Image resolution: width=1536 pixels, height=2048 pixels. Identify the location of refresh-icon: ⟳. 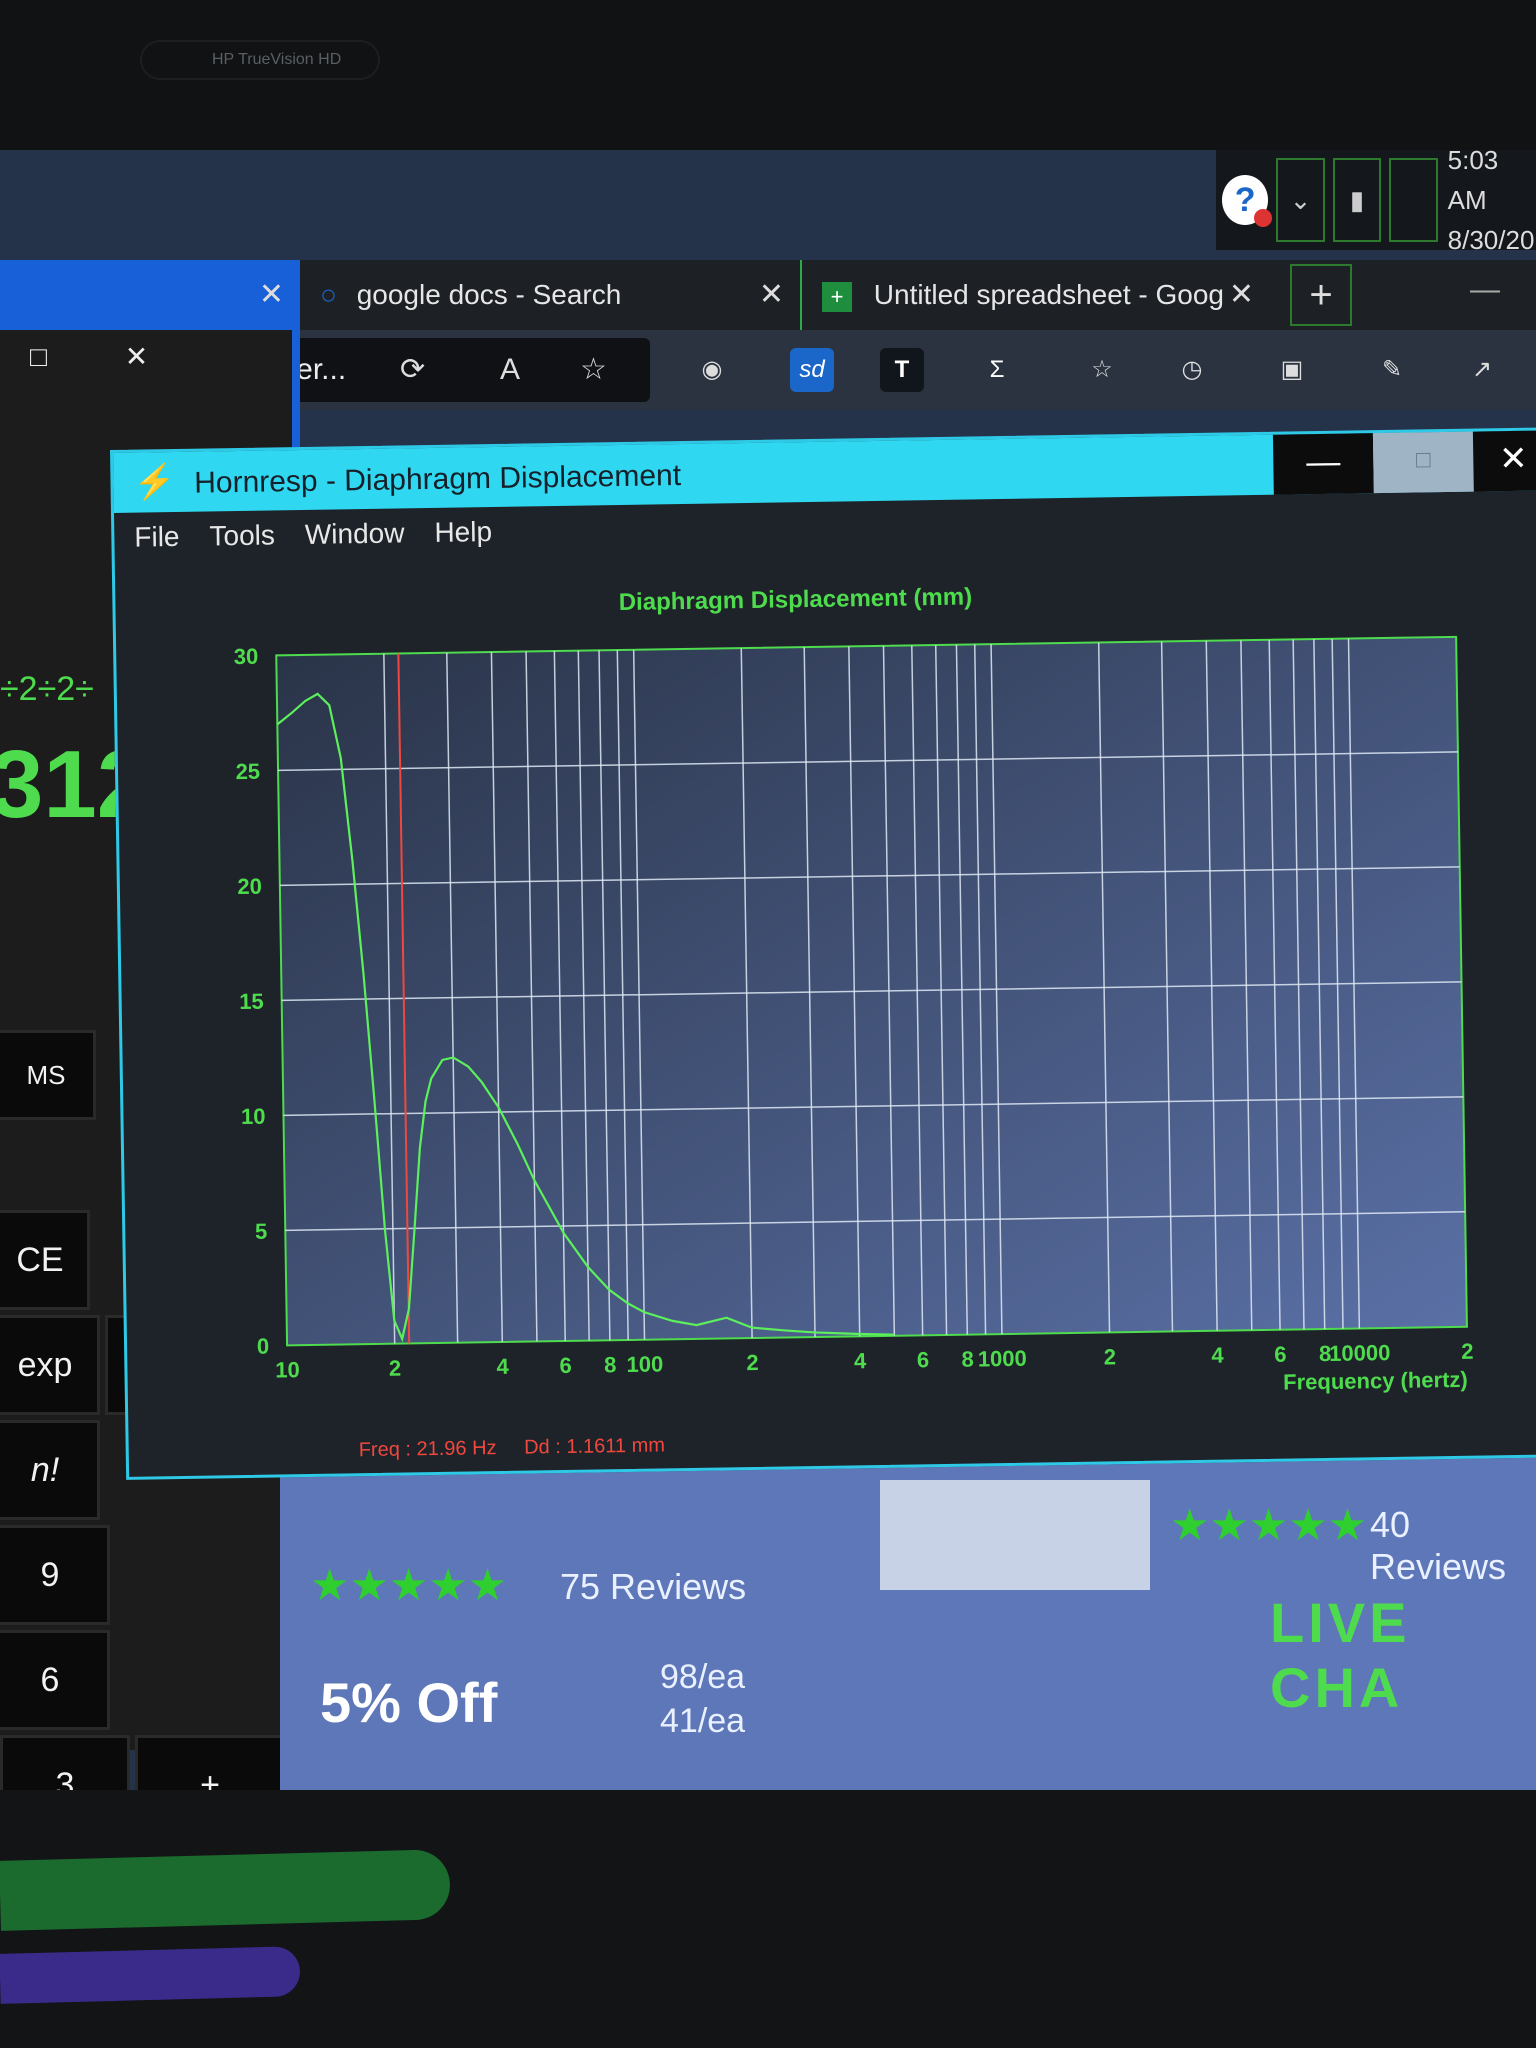
(412, 370).